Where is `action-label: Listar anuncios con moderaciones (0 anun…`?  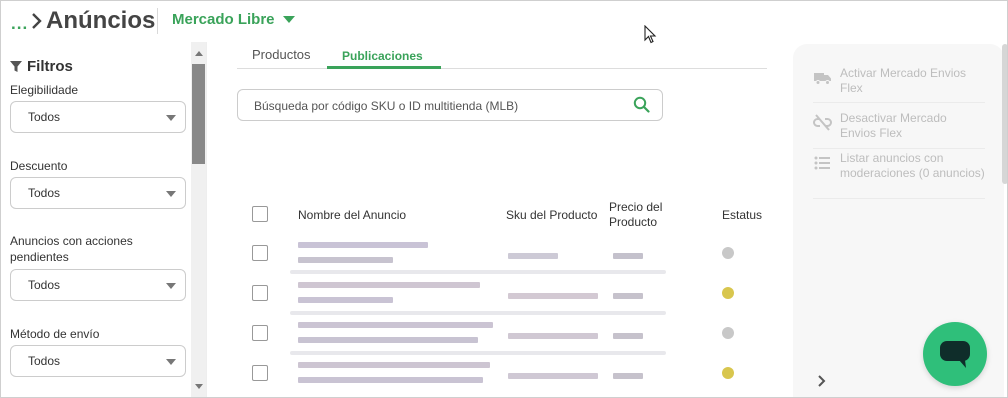 action-label: Listar anuncios con moderaciones (0 anun… is located at coordinates (912, 165).